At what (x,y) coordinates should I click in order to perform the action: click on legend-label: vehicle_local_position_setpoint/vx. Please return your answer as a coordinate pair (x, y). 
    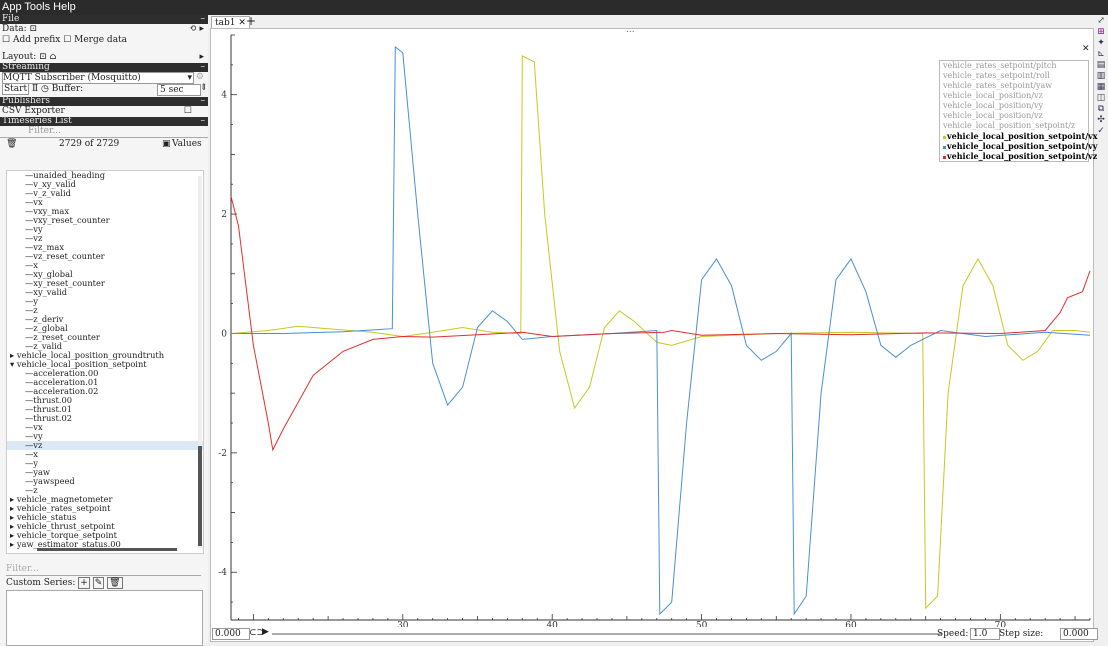
    Looking at the image, I should click on (1022, 136).